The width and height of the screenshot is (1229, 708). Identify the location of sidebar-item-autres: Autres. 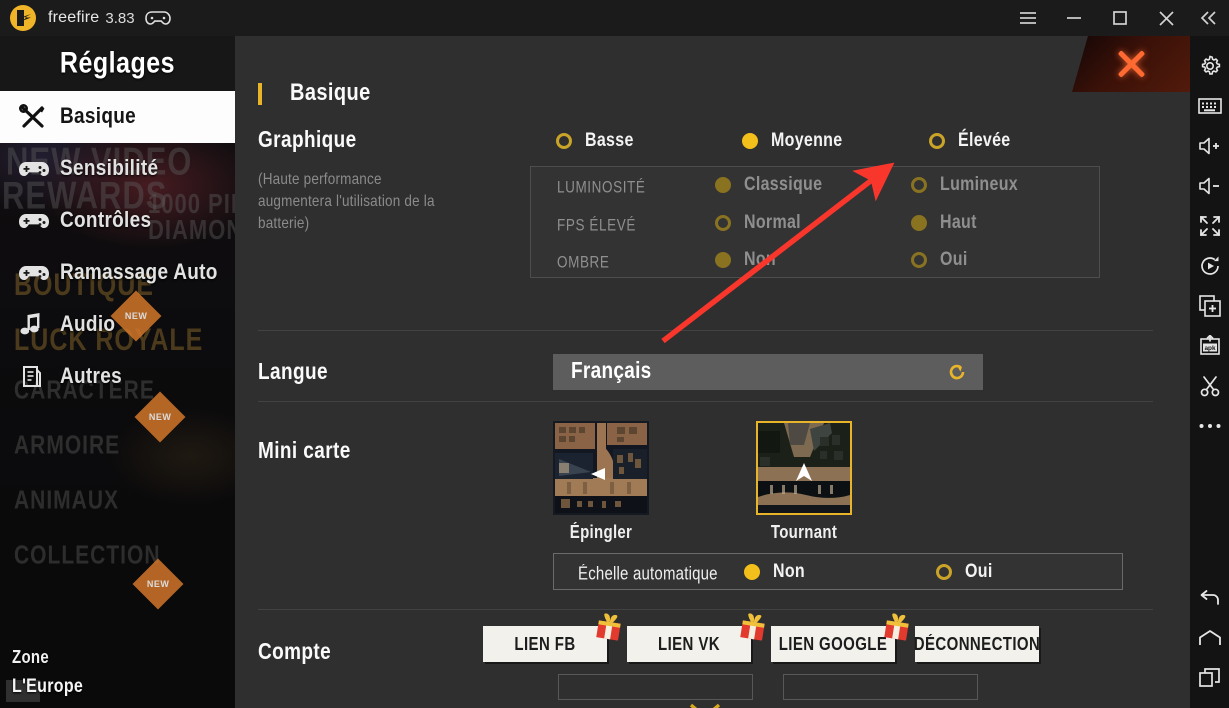
(117, 377).